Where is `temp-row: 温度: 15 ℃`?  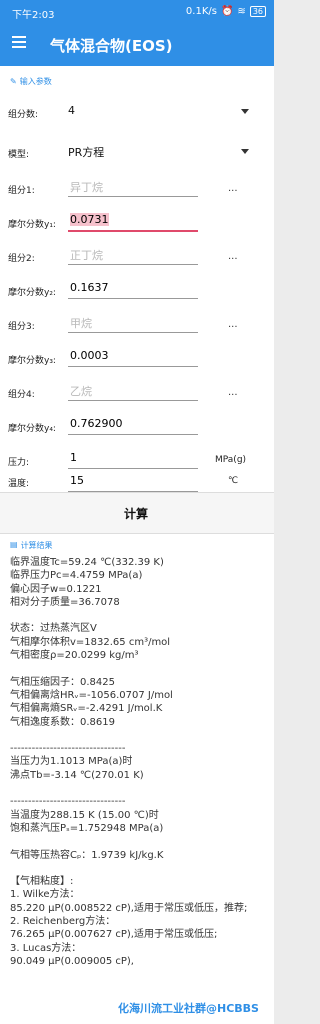
temp-row: 温度: 15 ℃ is located at coordinates (137, 483).